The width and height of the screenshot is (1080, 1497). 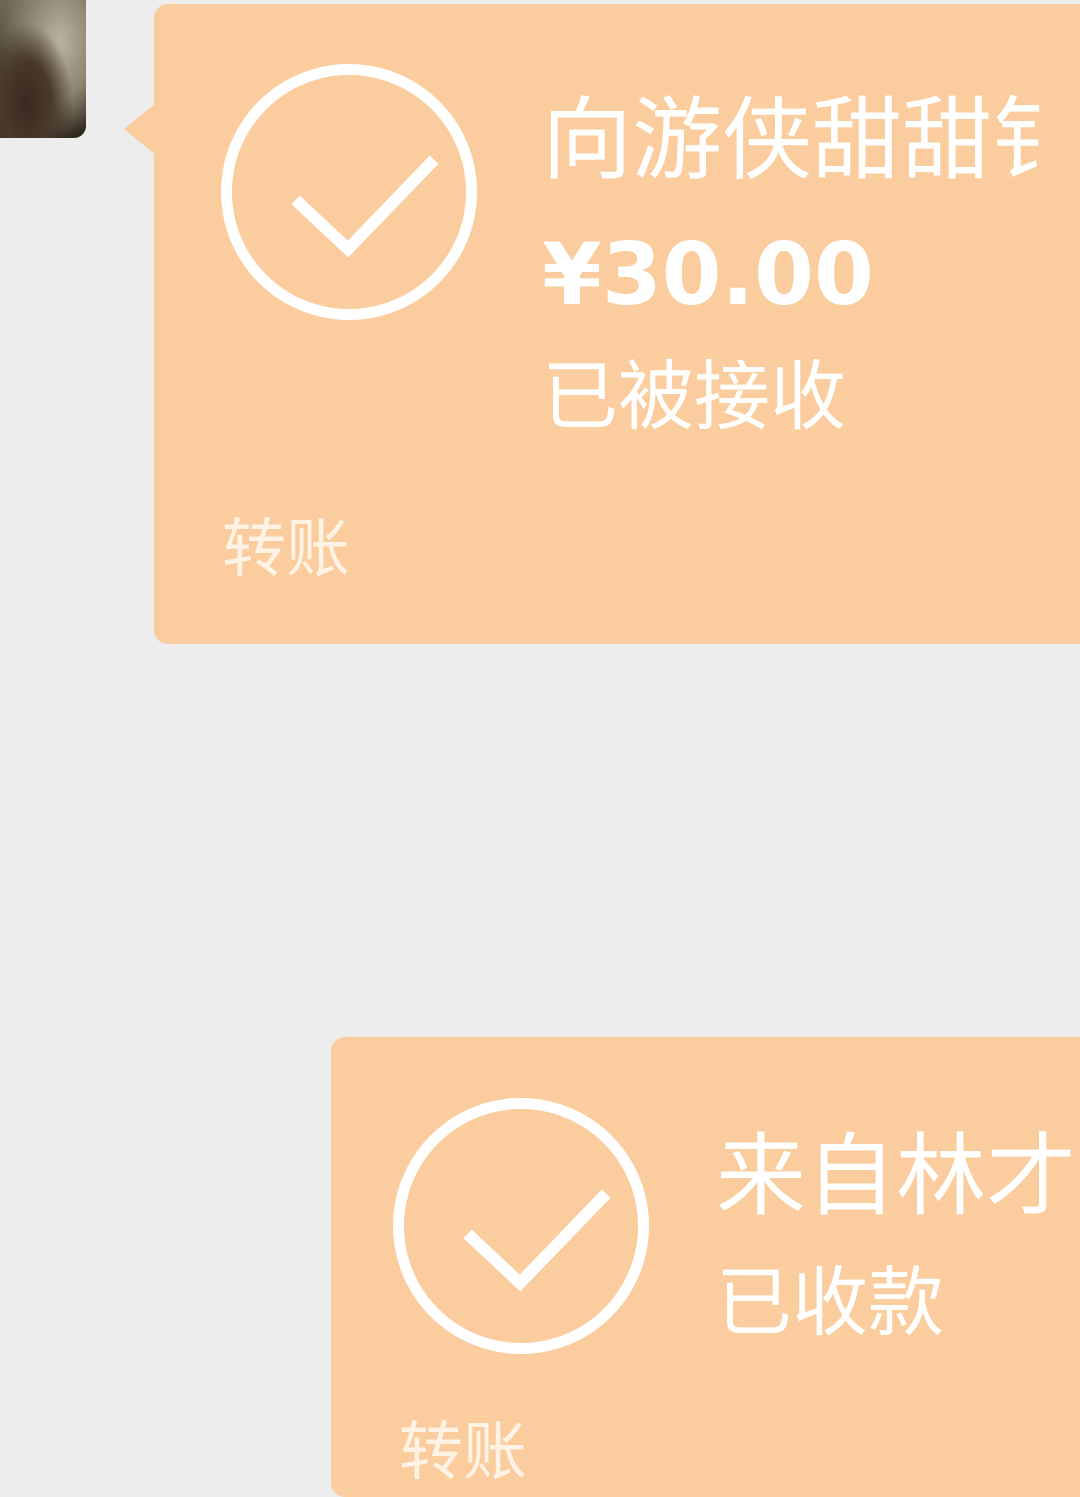 What do you see at coordinates (694, 396) in the screenshot?
I see `transfer-status: 已被接收` at bounding box center [694, 396].